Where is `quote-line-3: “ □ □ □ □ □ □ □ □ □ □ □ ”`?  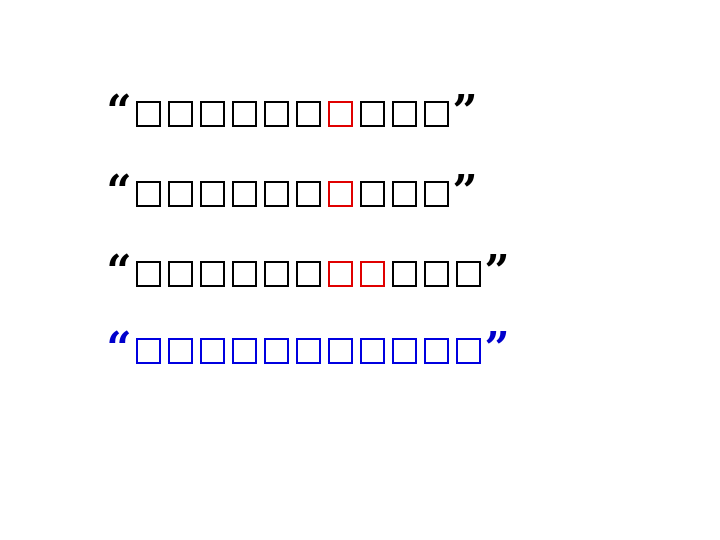
quote-line-3: “ □ □ □ □ □ □ □ □ □ □ □ ” is located at coordinates (308, 272).